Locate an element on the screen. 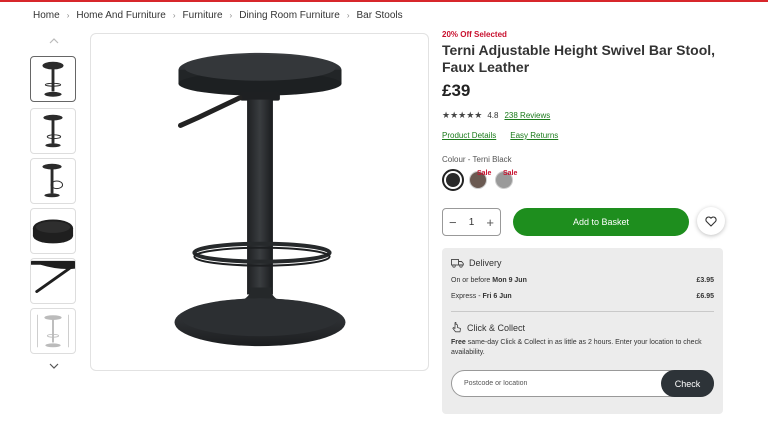  buy-row: − 1 + Add to Basket is located at coordinates (587, 222).